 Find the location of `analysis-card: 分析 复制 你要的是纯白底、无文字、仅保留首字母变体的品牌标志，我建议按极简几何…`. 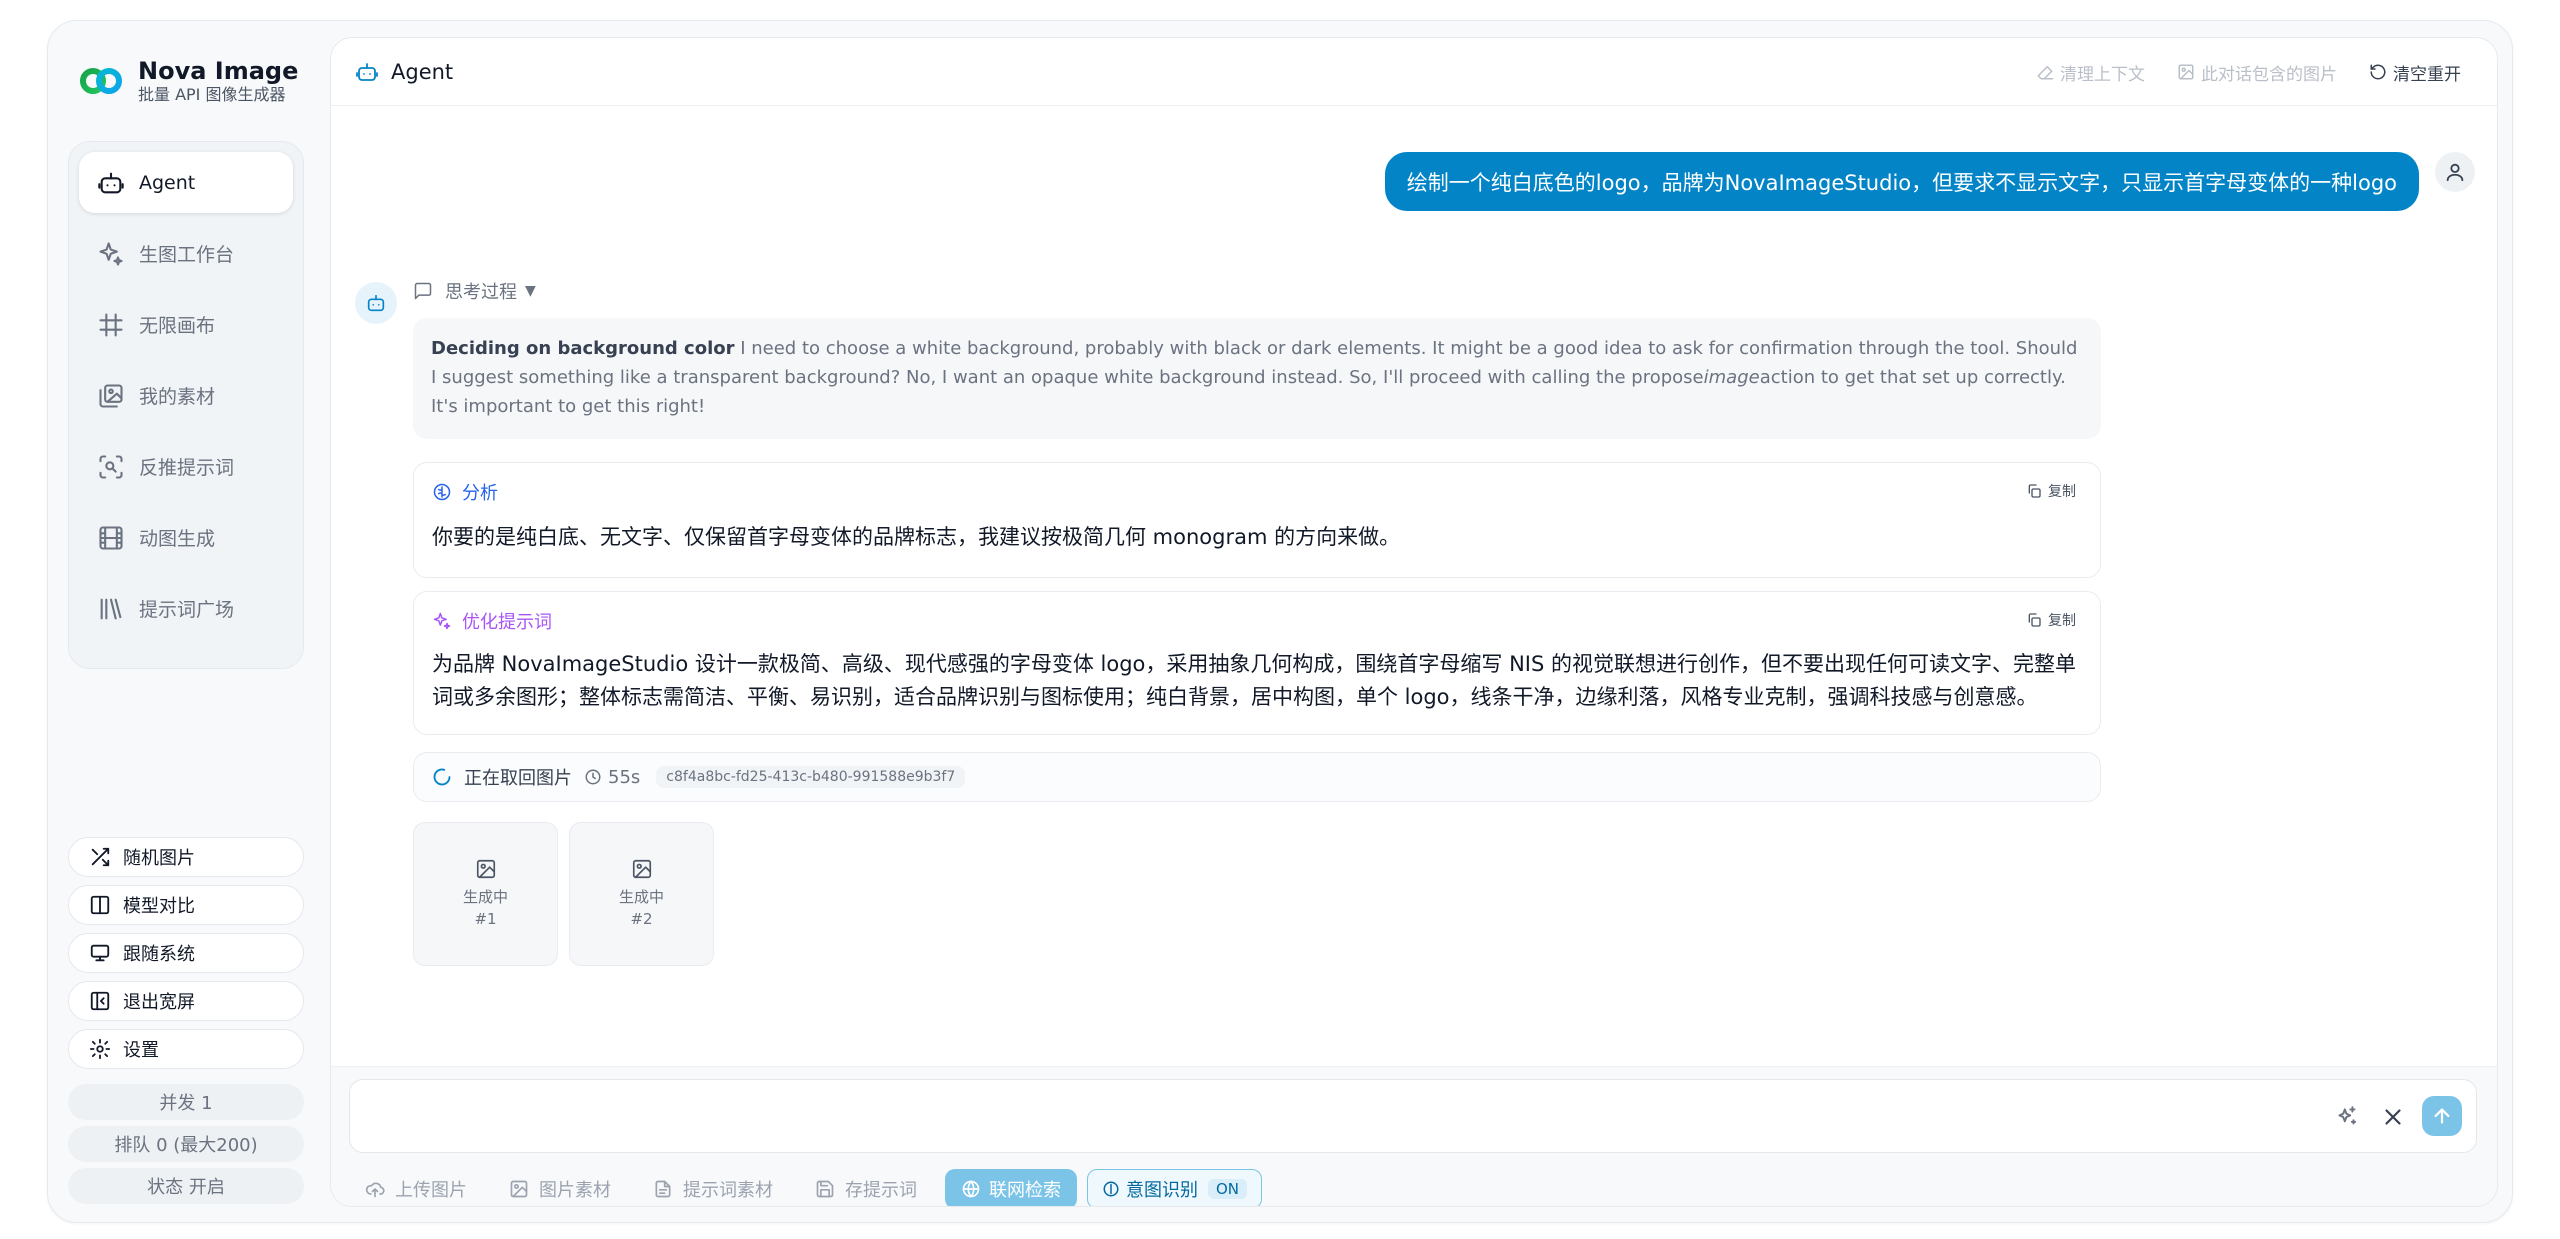

analysis-card: 分析 复制 你要的是纯白底、无文字、仅保留首字母变体的品牌标志，我建议按极简几何… is located at coordinates (1257, 520).